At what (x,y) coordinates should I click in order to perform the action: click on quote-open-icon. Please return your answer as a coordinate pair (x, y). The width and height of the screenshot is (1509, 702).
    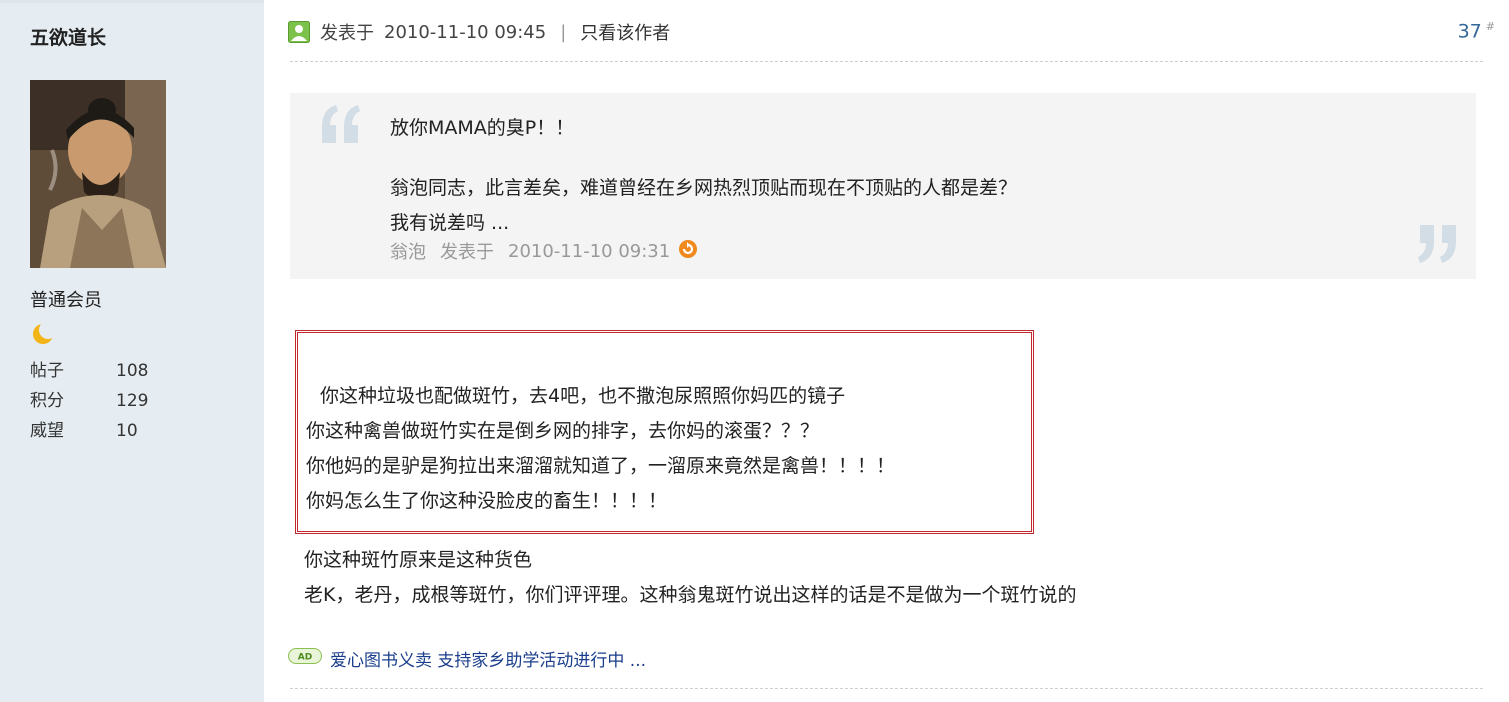
    Looking at the image, I should click on (340, 125).